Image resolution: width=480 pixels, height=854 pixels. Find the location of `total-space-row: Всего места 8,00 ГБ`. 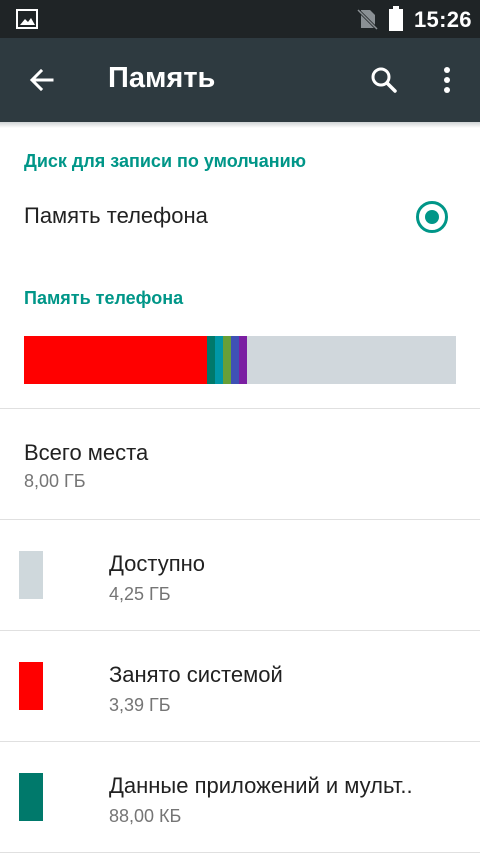

total-space-row: Всего места 8,00 ГБ is located at coordinates (240, 464).